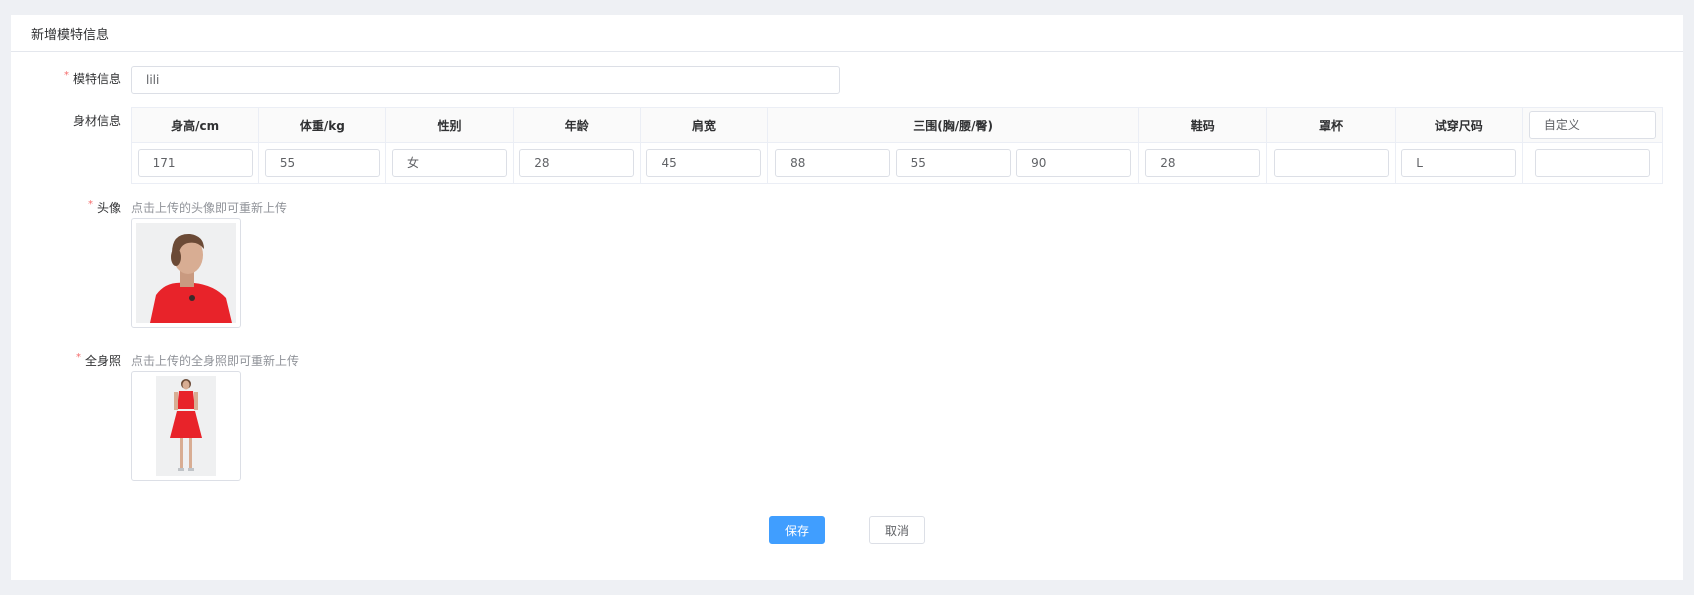  What do you see at coordinates (102, 361) in the screenshot?
I see `full-body-label-text: 全身照` at bounding box center [102, 361].